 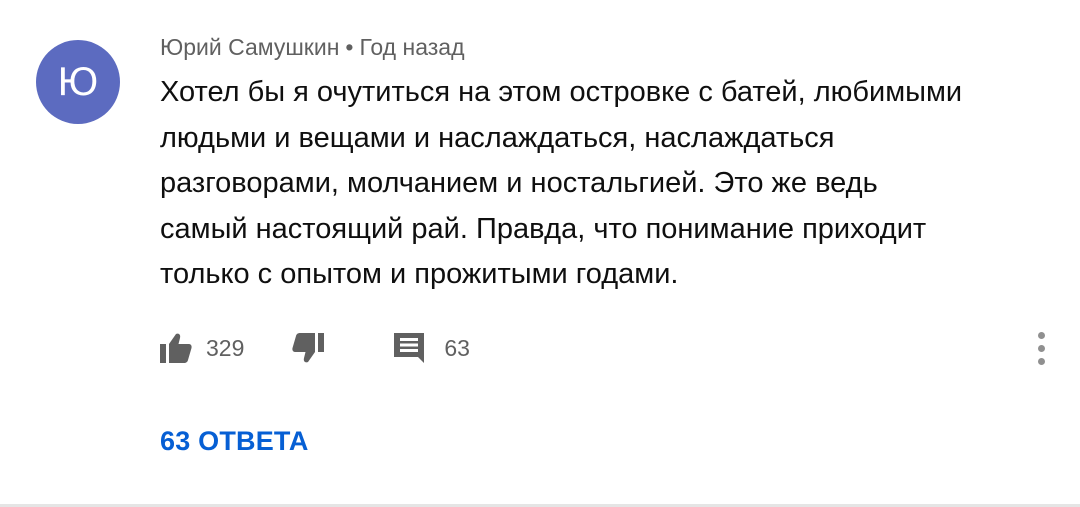 I want to click on comment-meta: Юрий Самушкин • Год назад, so click(x=312, y=47).